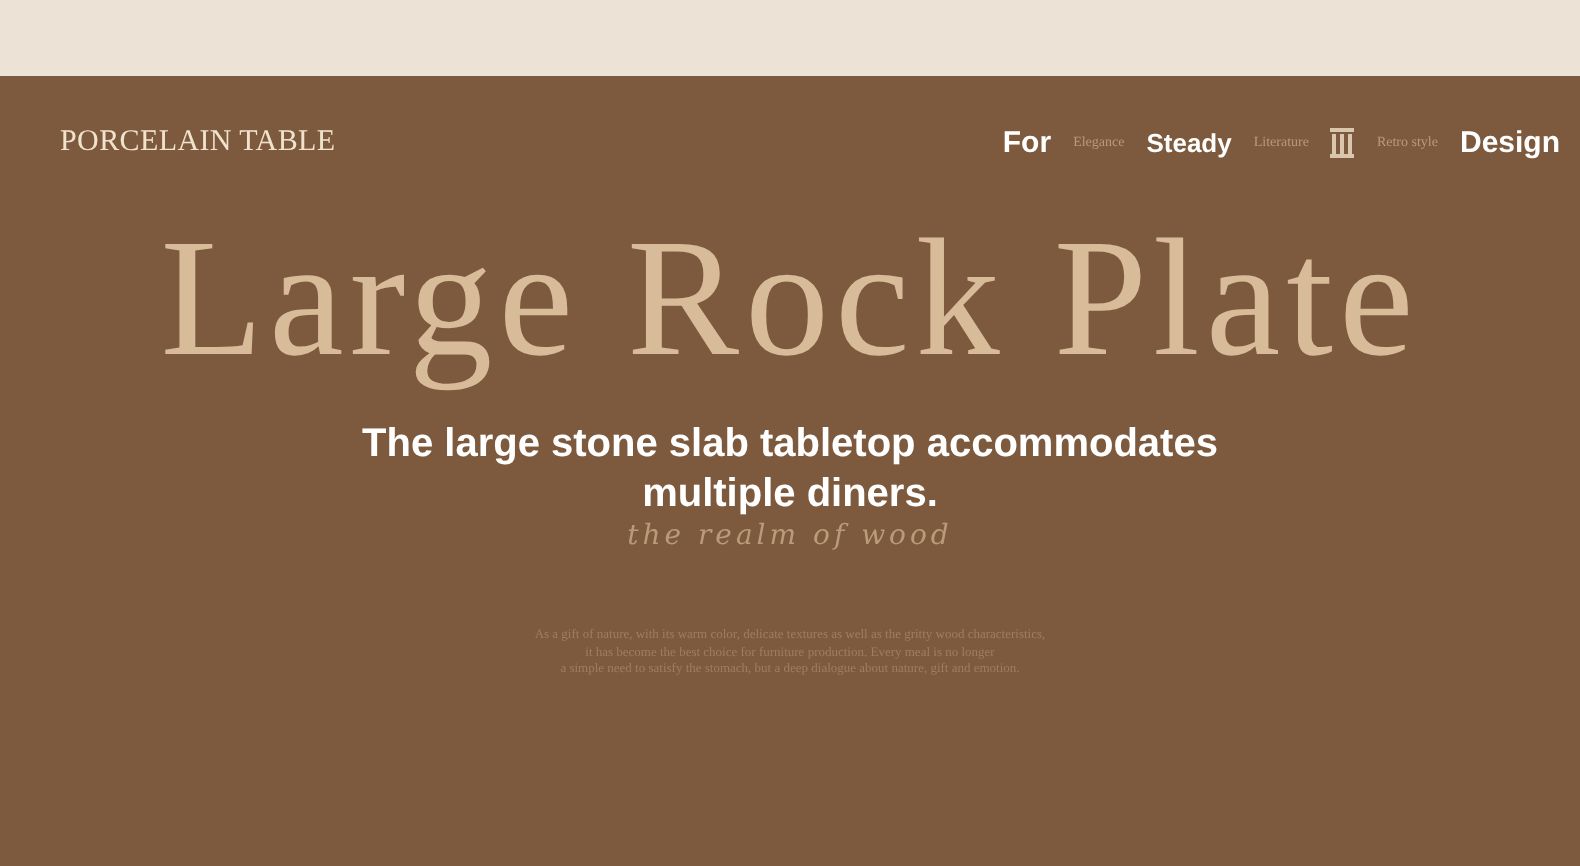  What do you see at coordinates (198, 142) in the screenshot?
I see `brand-logo: PORCELAIN TABLE` at bounding box center [198, 142].